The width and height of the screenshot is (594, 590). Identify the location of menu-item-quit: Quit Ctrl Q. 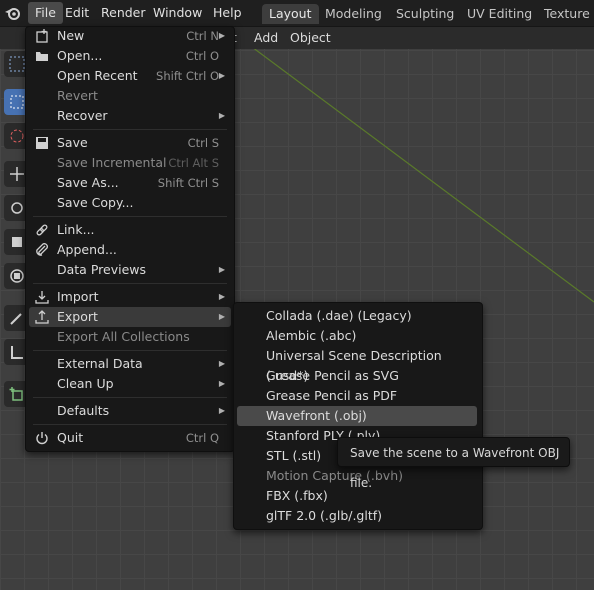
(130, 438).